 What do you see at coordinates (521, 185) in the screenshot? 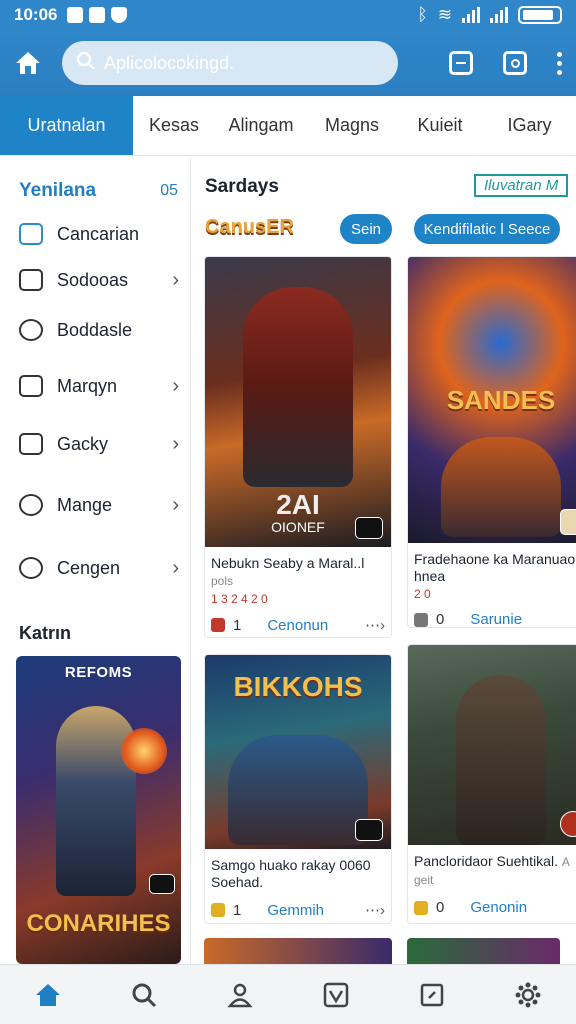
I see `section-link: Iluvatran M` at bounding box center [521, 185].